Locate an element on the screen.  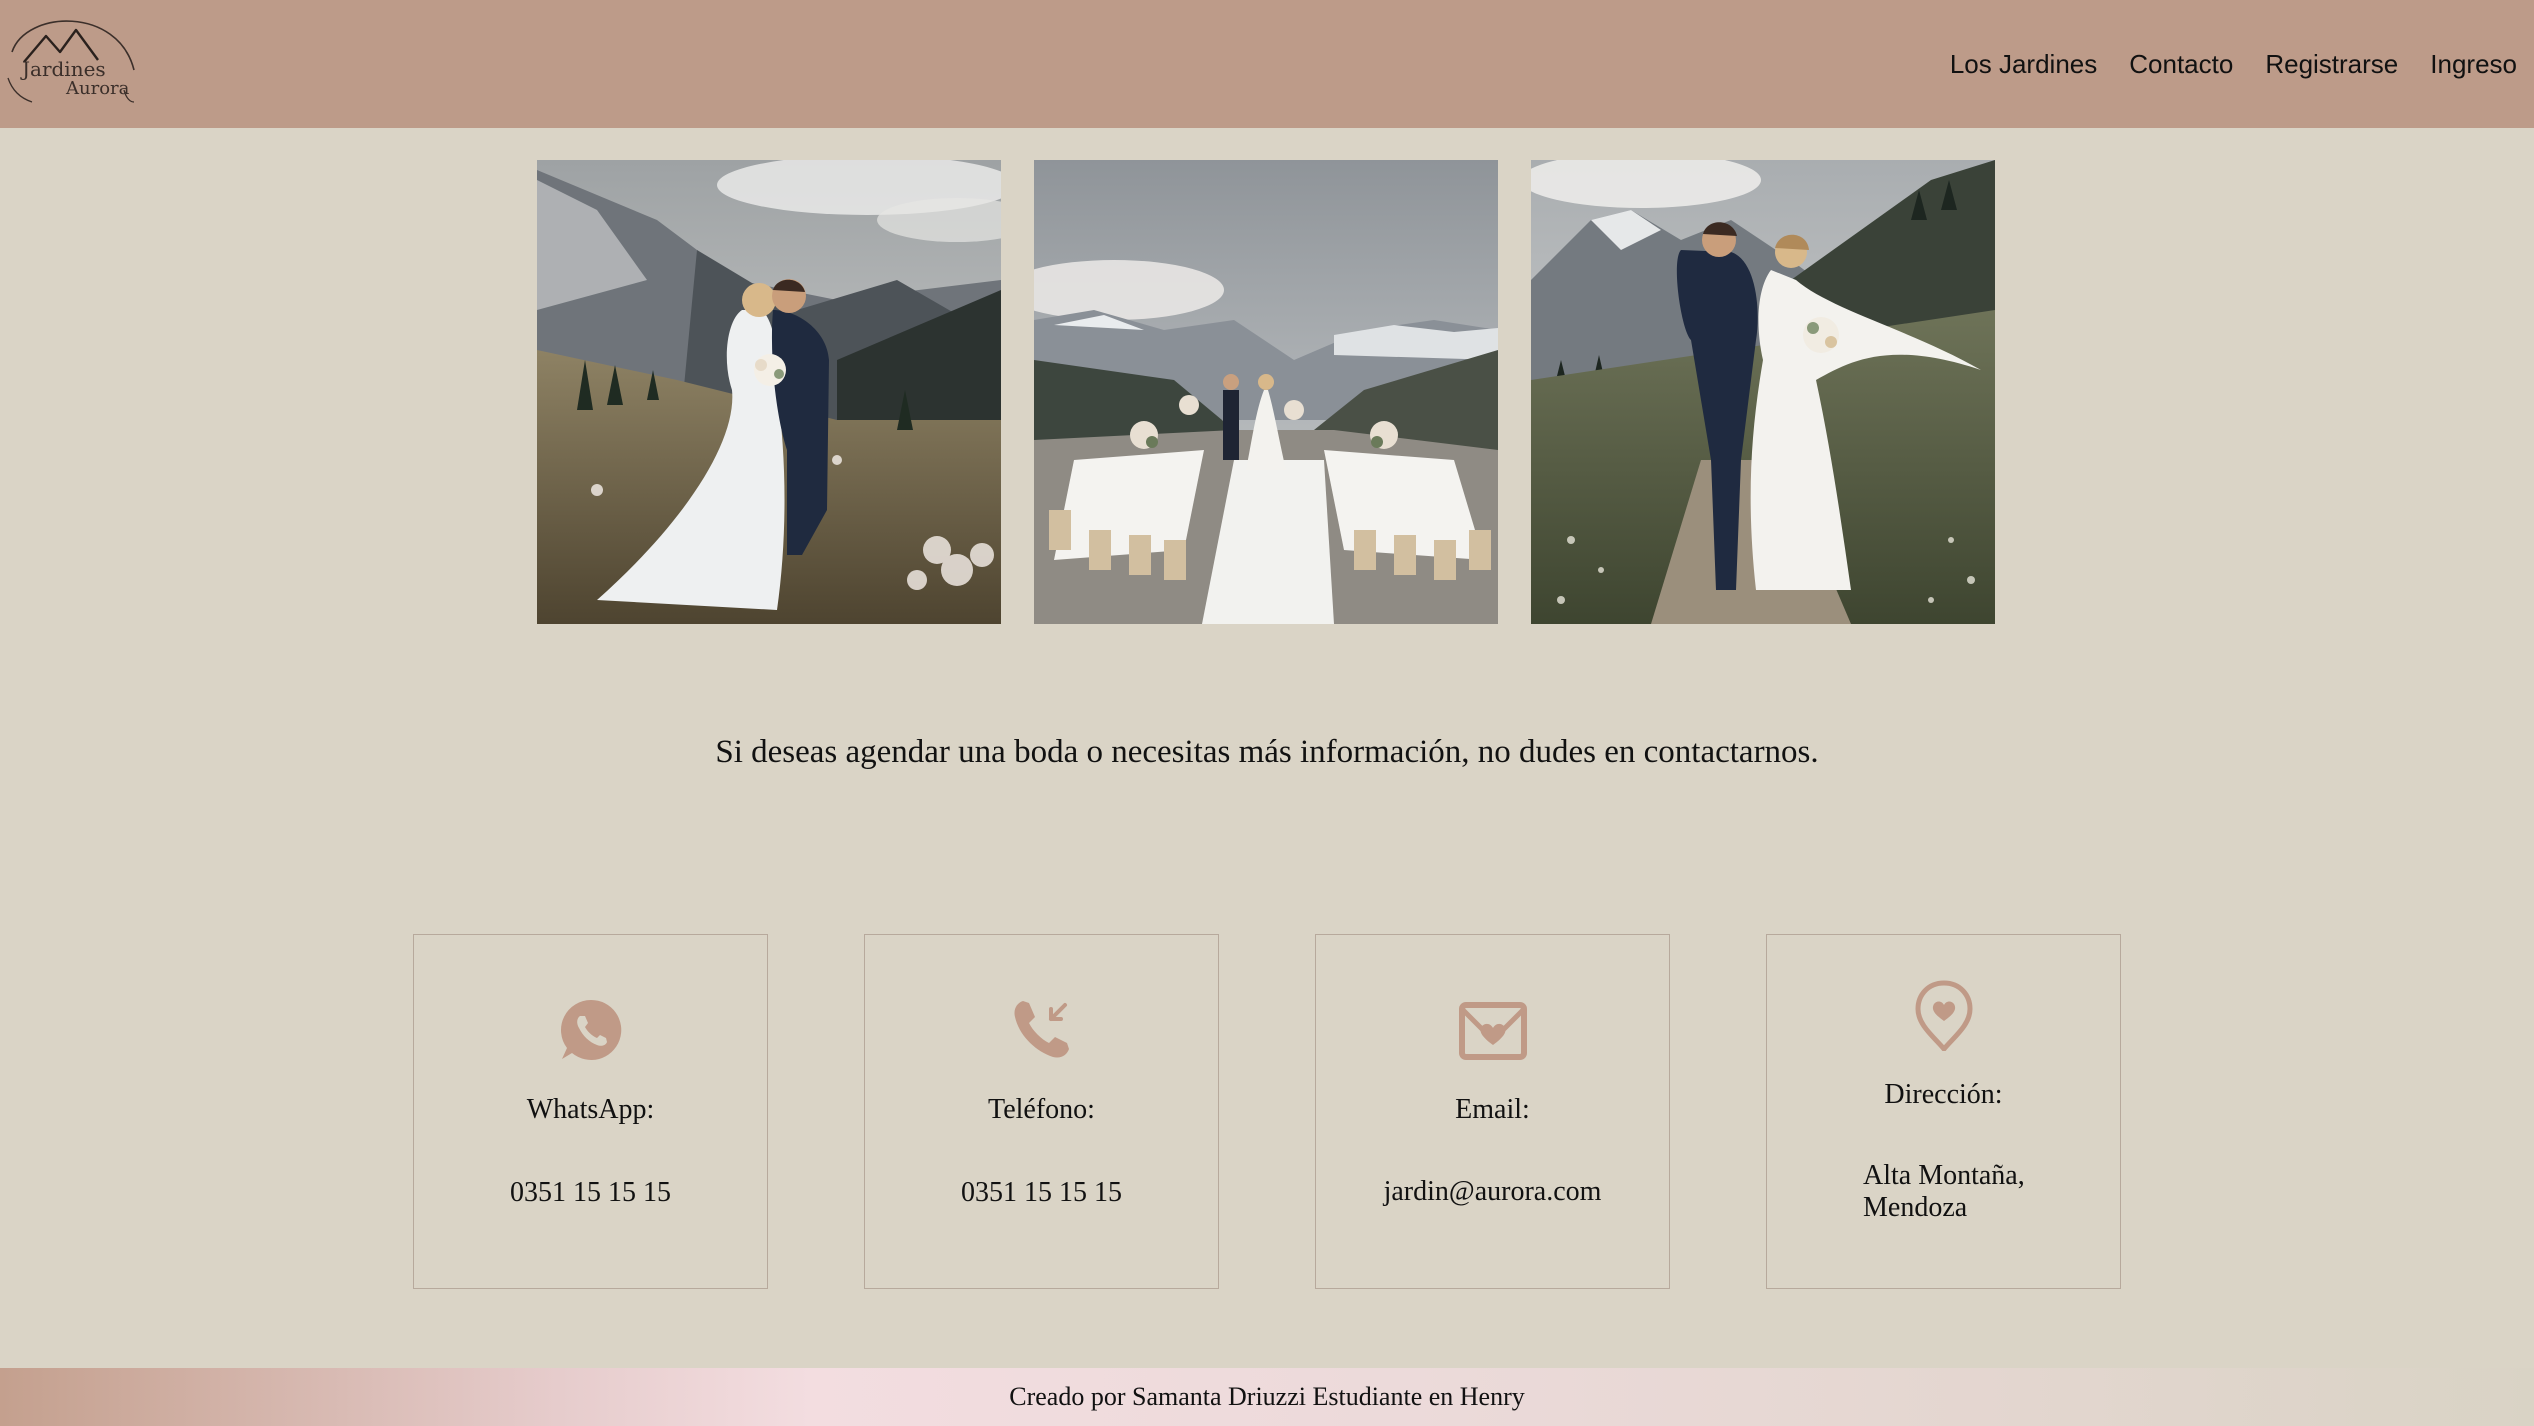
nav-los-jardines: Los Jardines is located at coordinates (2023, 64).